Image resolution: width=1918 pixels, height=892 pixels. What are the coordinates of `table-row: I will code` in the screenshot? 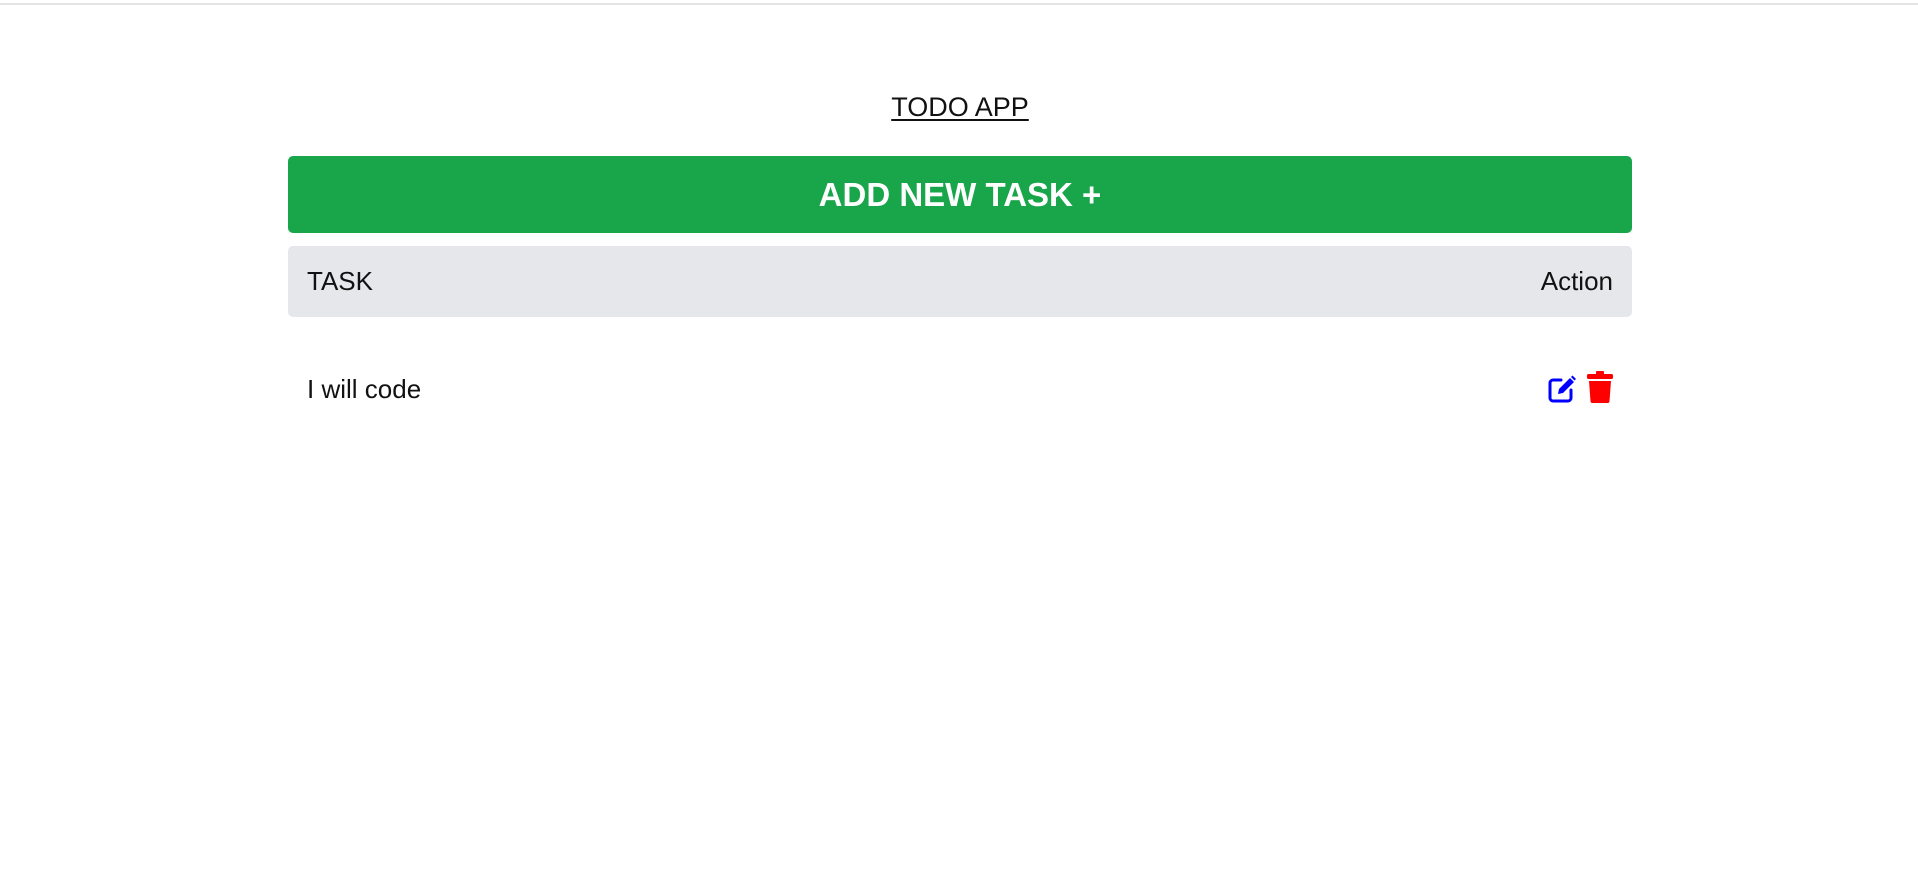 It's located at (960, 389).